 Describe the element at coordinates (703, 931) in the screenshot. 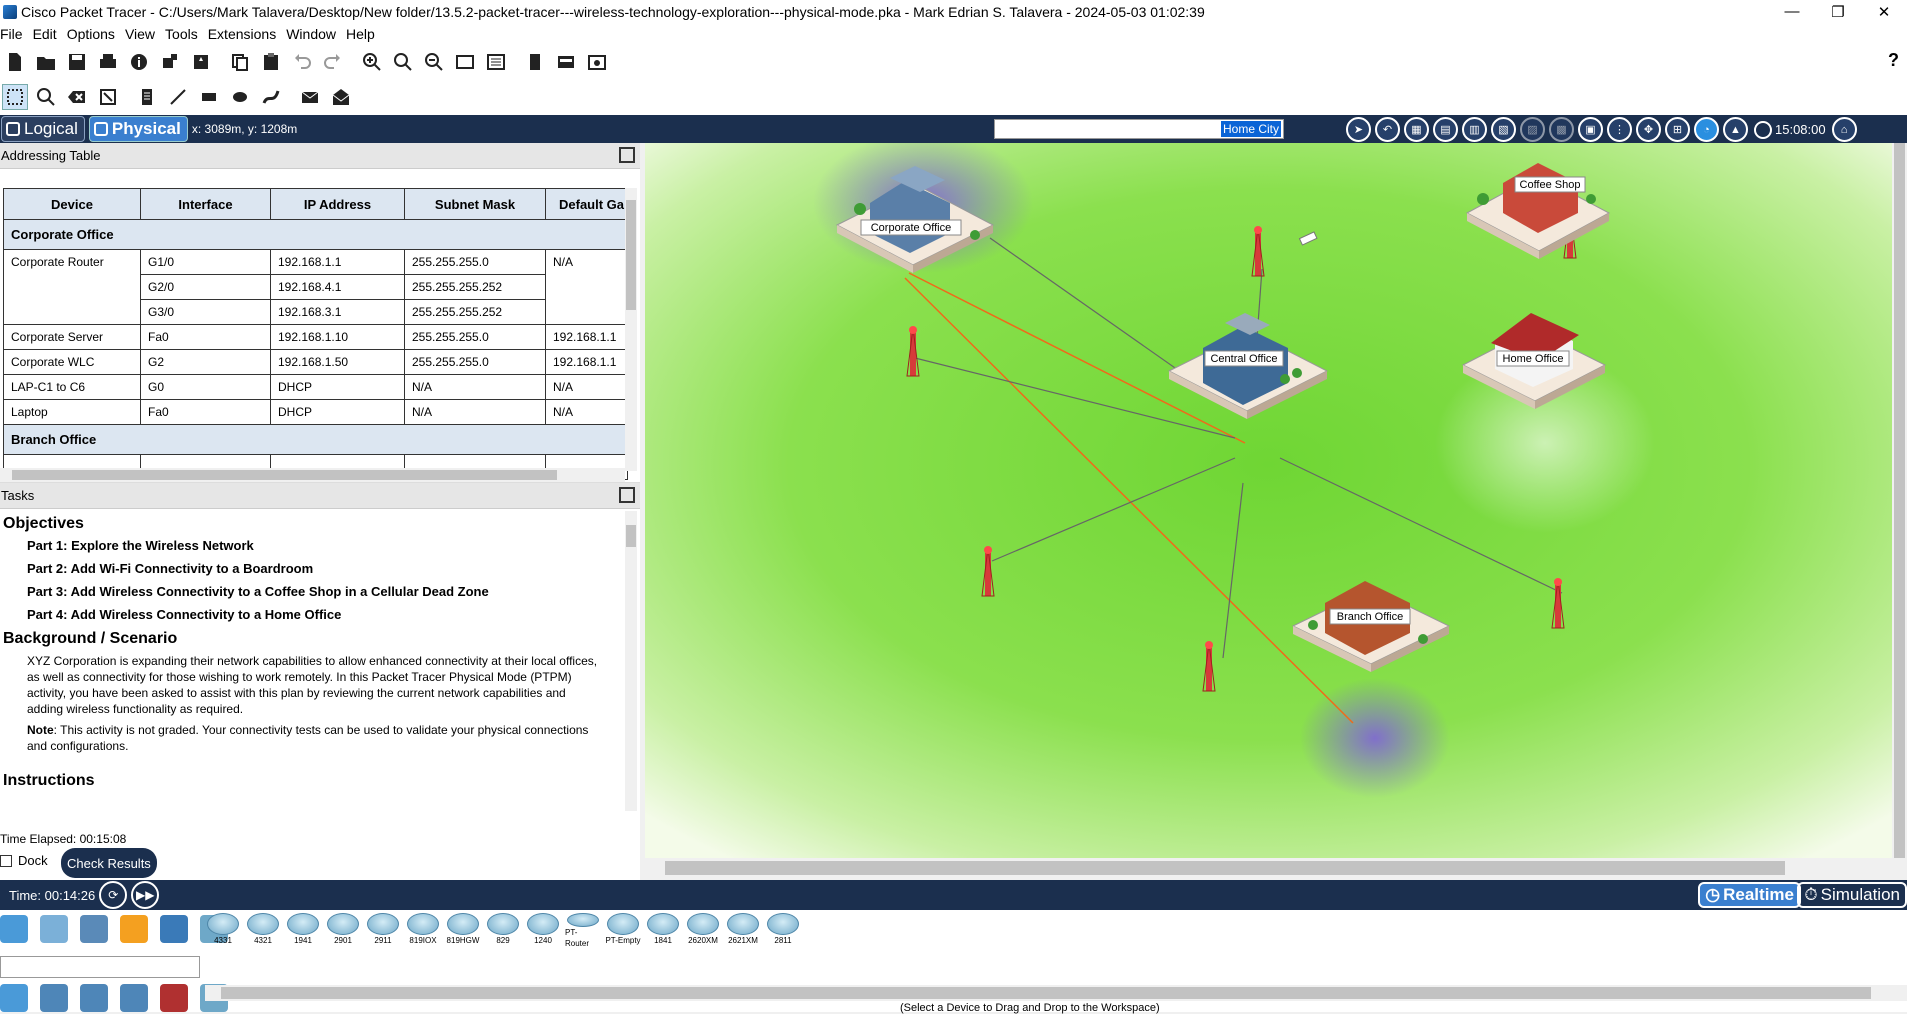

I see `device-2620xm: 2620XM` at that location.